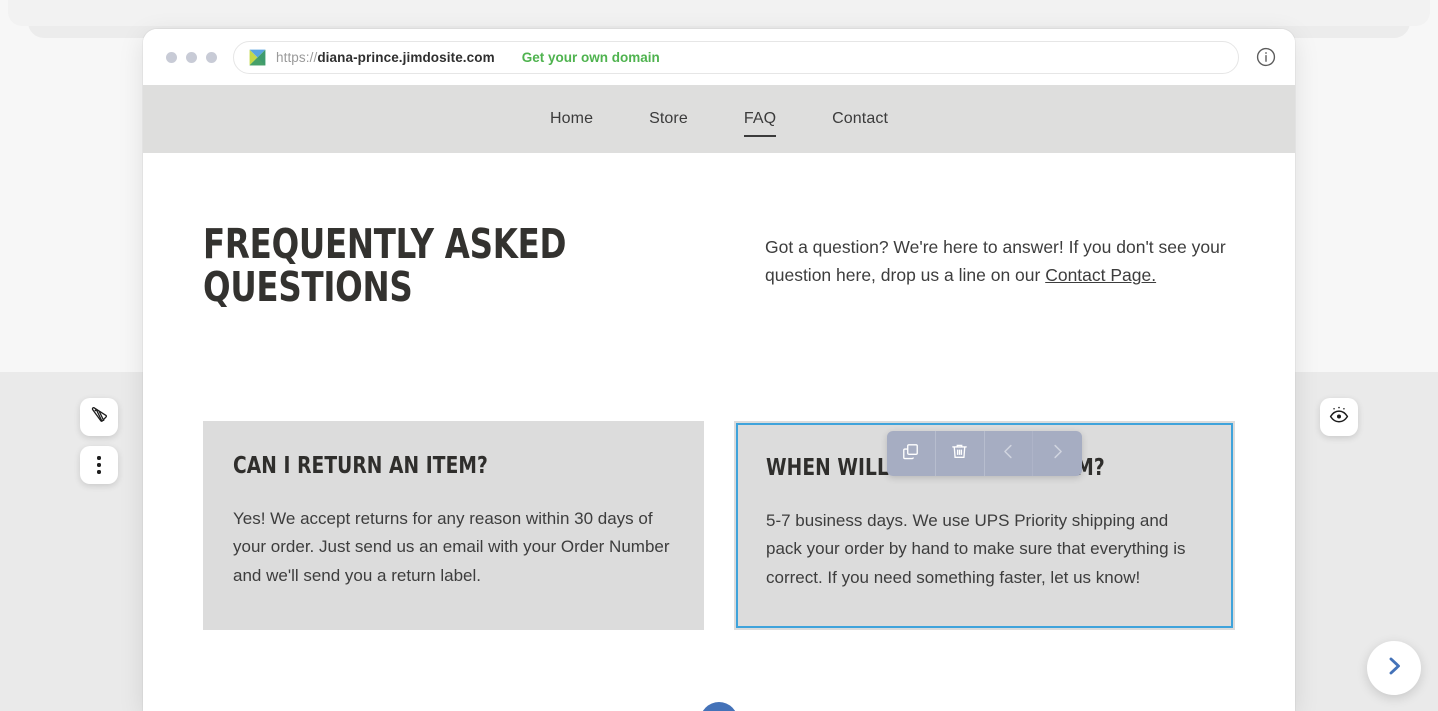  I want to click on delete-block-button, so click(960, 453).